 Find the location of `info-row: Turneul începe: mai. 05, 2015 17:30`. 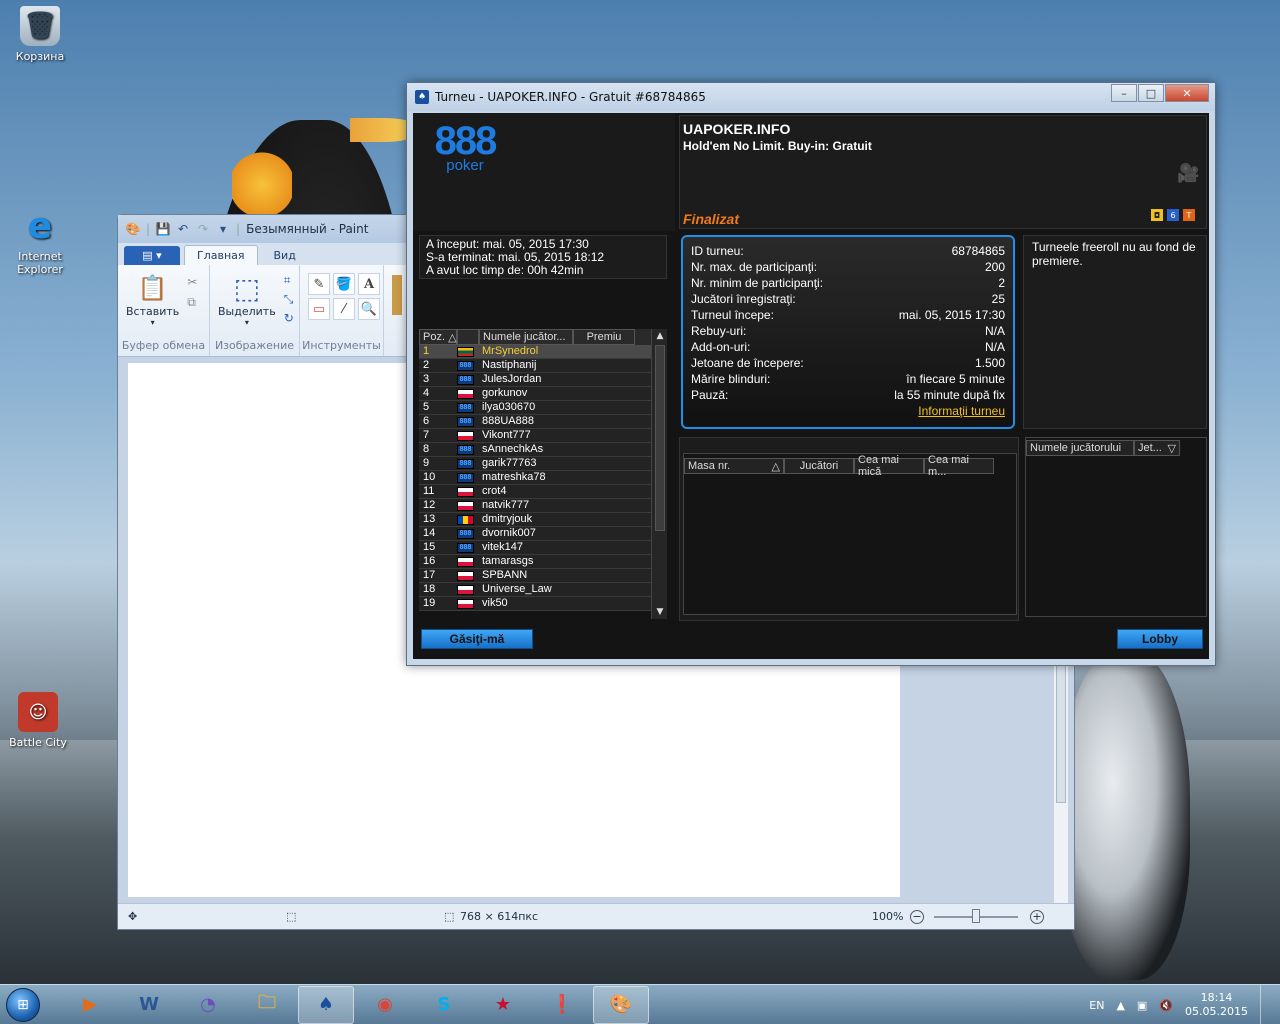

info-row: Turneul începe: mai. 05, 2015 17:30 is located at coordinates (848, 315).